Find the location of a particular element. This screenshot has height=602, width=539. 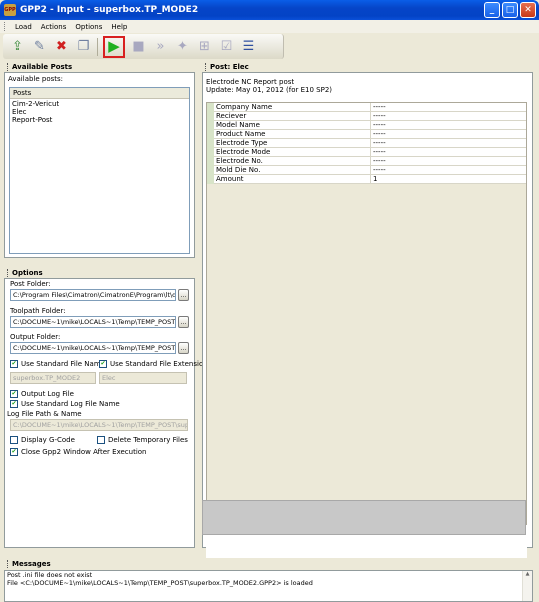

window-title: GPP2 - Input - superbox.TP_MODE2 is located at coordinates (109, 10).